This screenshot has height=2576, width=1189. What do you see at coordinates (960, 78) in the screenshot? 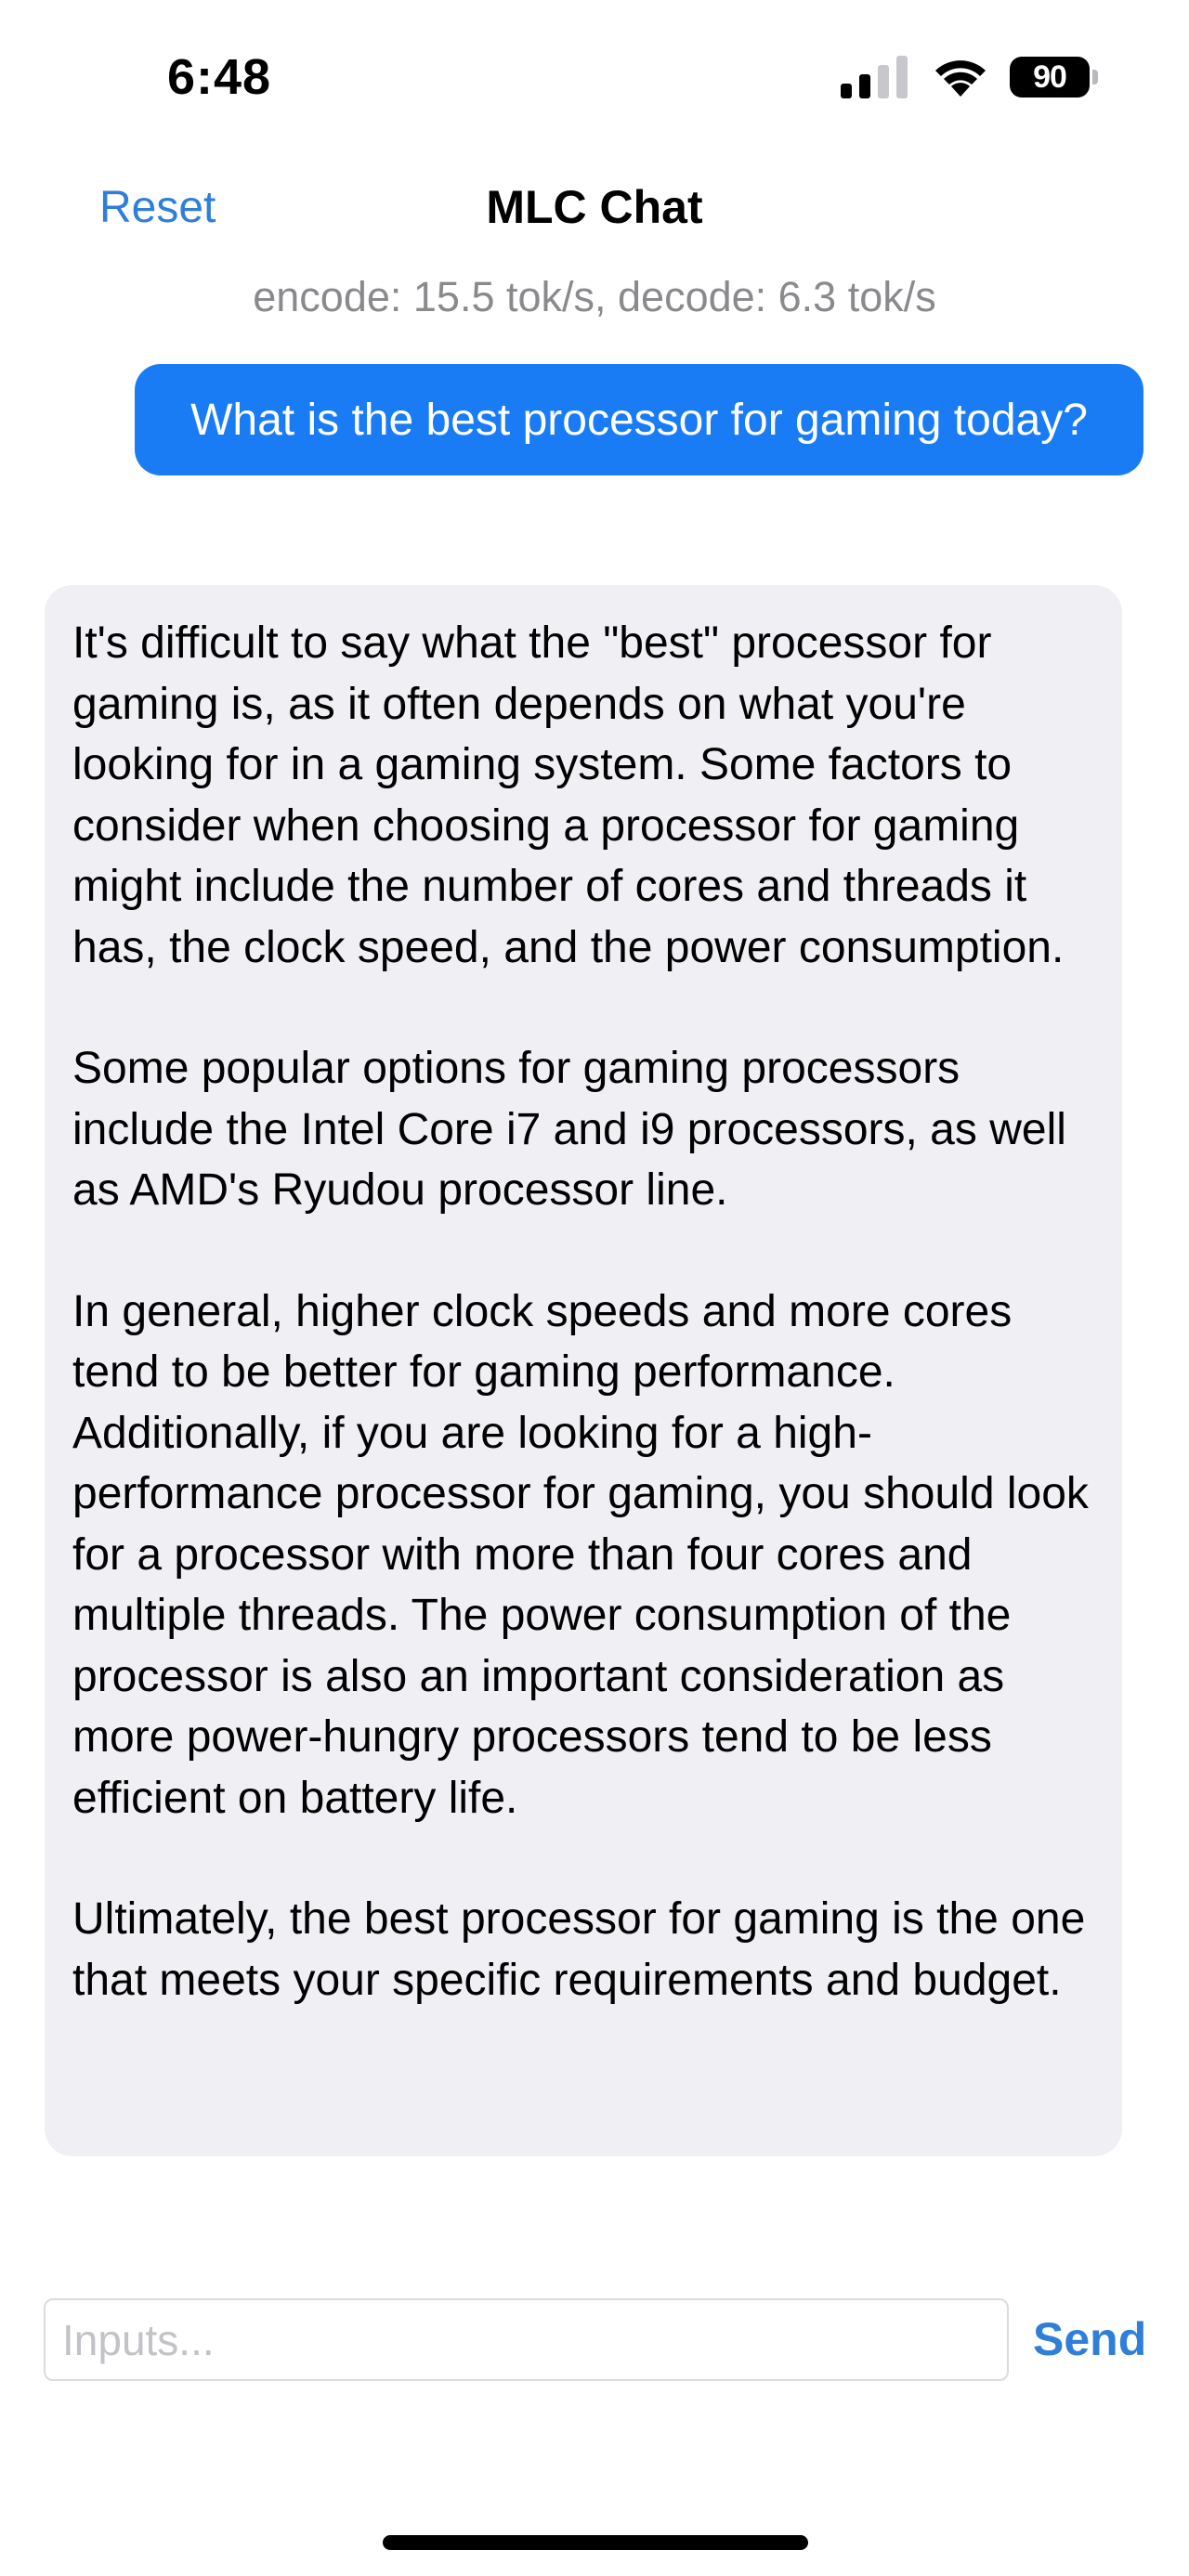
I see `wifi-icon` at bounding box center [960, 78].